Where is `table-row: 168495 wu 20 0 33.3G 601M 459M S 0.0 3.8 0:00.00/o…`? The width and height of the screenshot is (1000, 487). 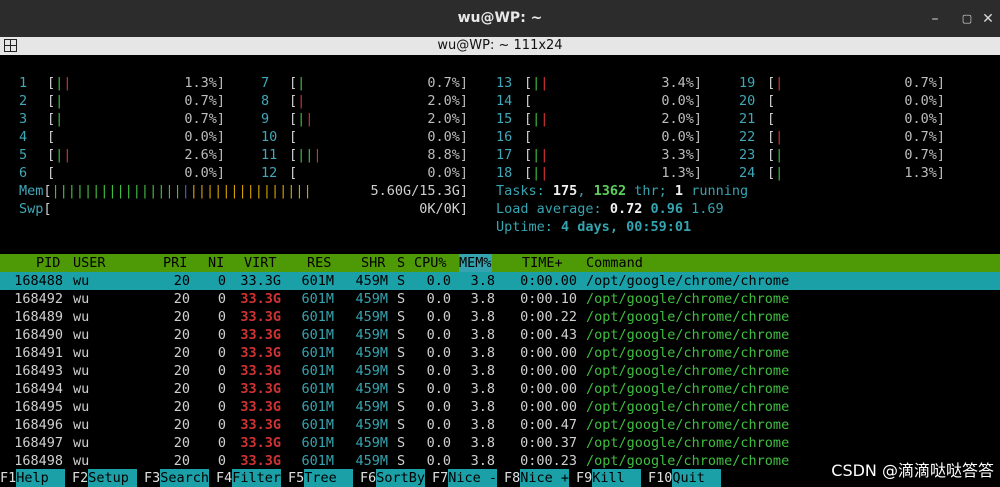
table-row: 168495 wu 20 0 33.3G 601M 459M S 0.0 3.8 0:00.00/o… is located at coordinates (500, 407).